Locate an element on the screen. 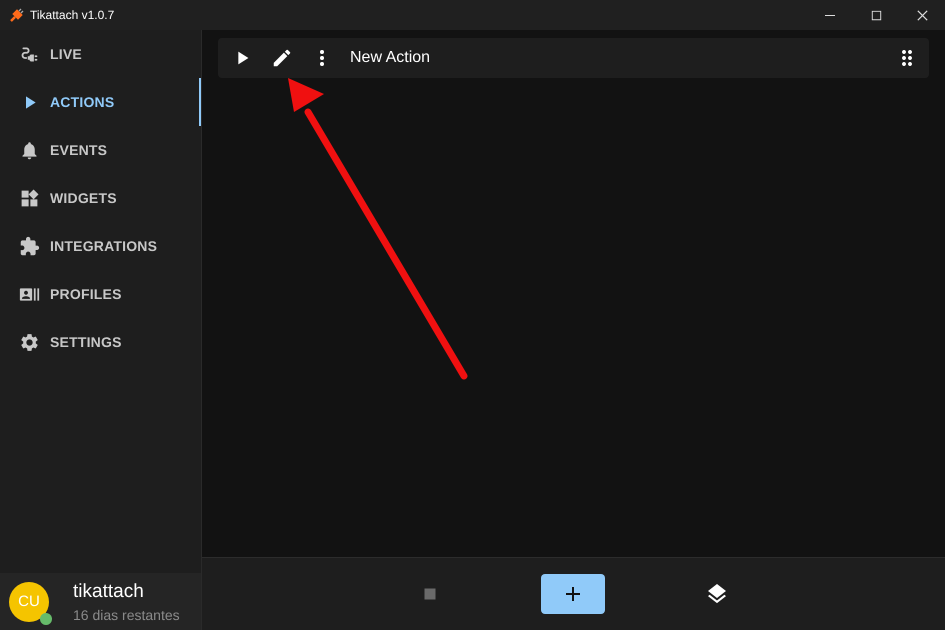 Image resolution: width=945 pixels, height=630 pixels. app-logo-icon is located at coordinates (17, 15).